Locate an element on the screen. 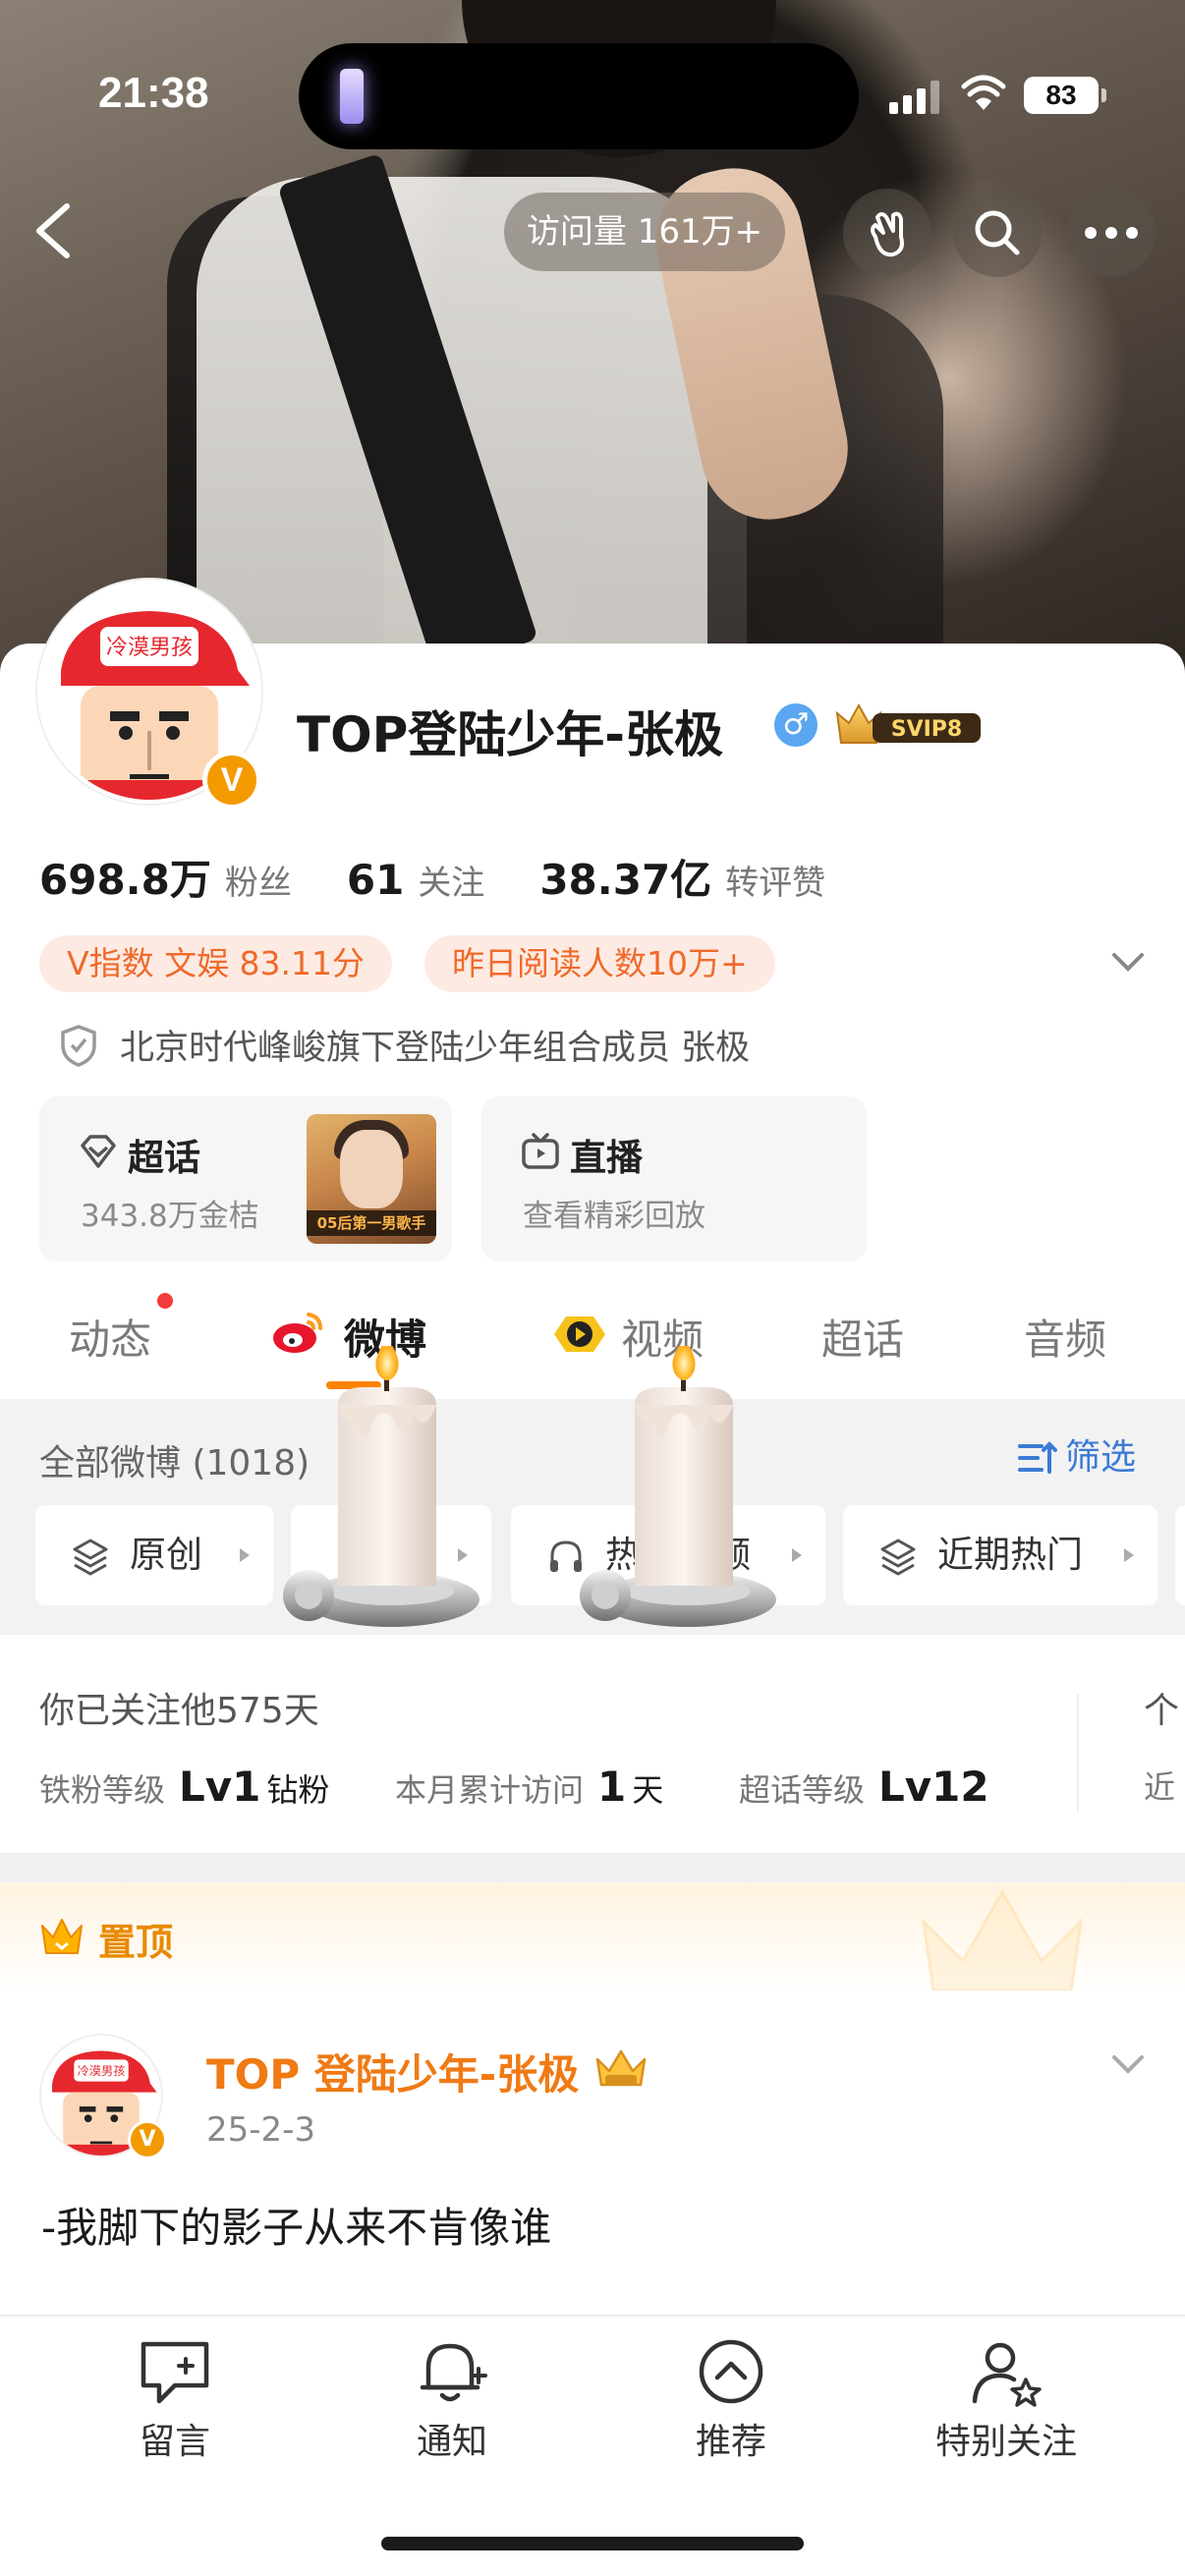 The height and width of the screenshot is (2576, 1185). post-date: 25-2-3 is located at coordinates (261, 2130).